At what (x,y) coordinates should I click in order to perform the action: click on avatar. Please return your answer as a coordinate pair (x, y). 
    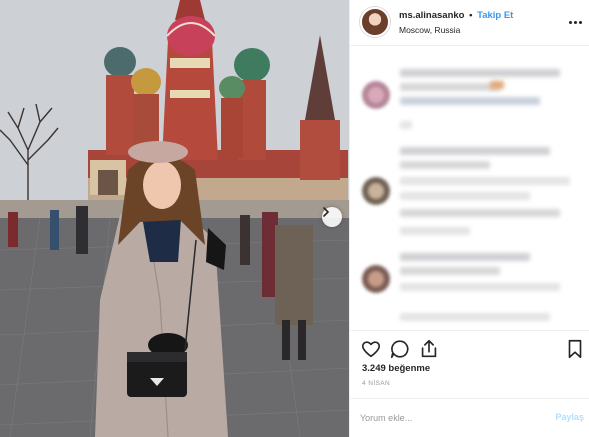
    Looking at the image, I should click on (375, 22).